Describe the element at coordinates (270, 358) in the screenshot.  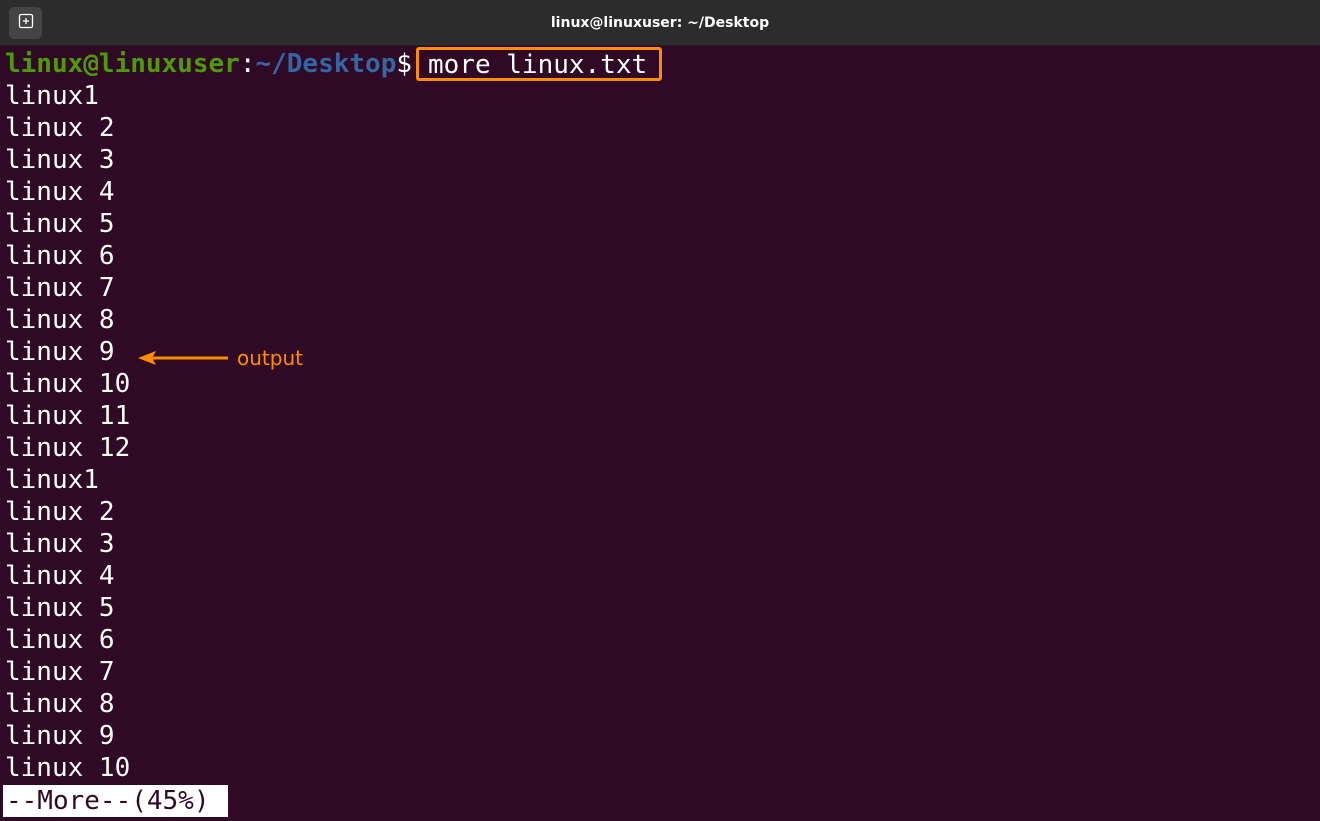
I see `annotation-label: output` at that location.